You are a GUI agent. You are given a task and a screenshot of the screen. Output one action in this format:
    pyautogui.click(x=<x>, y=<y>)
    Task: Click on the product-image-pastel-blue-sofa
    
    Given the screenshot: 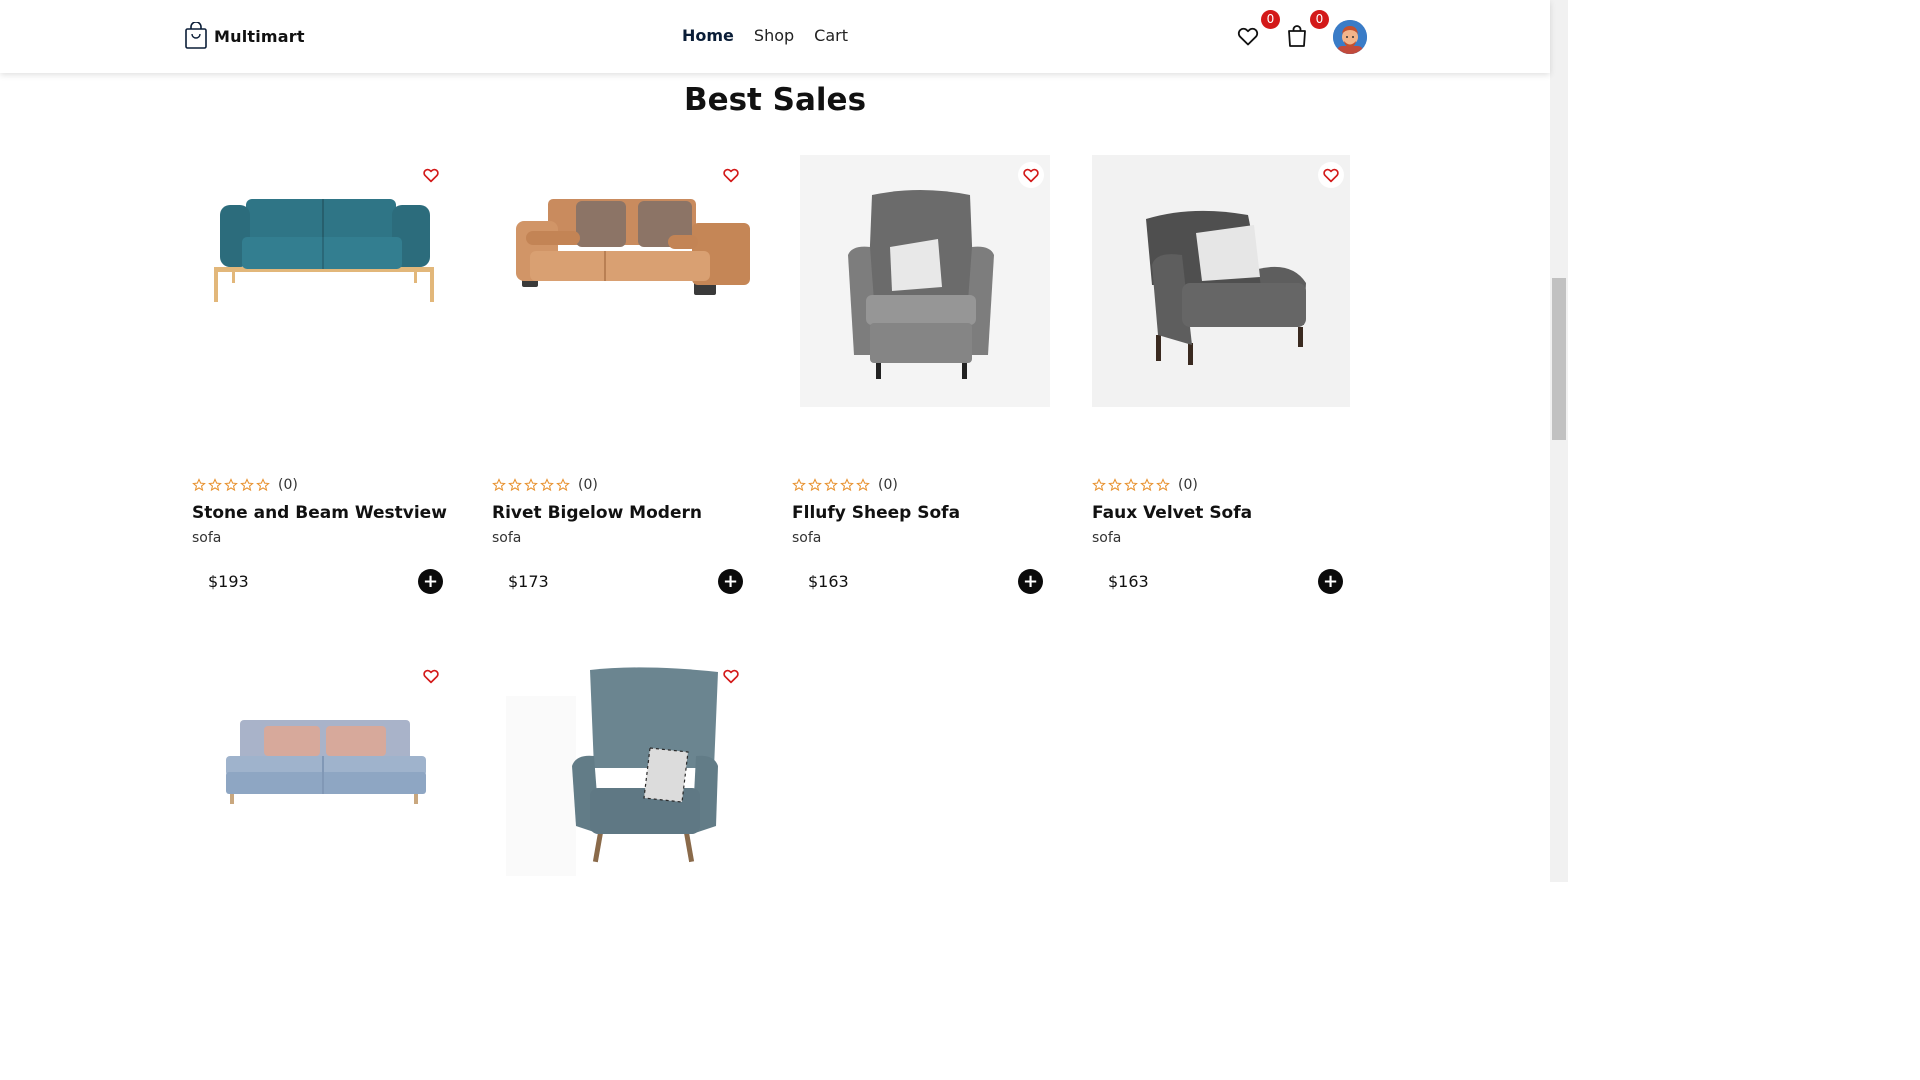 What is the action you would take?
    pyautogui.click(x=321, y=769)
    